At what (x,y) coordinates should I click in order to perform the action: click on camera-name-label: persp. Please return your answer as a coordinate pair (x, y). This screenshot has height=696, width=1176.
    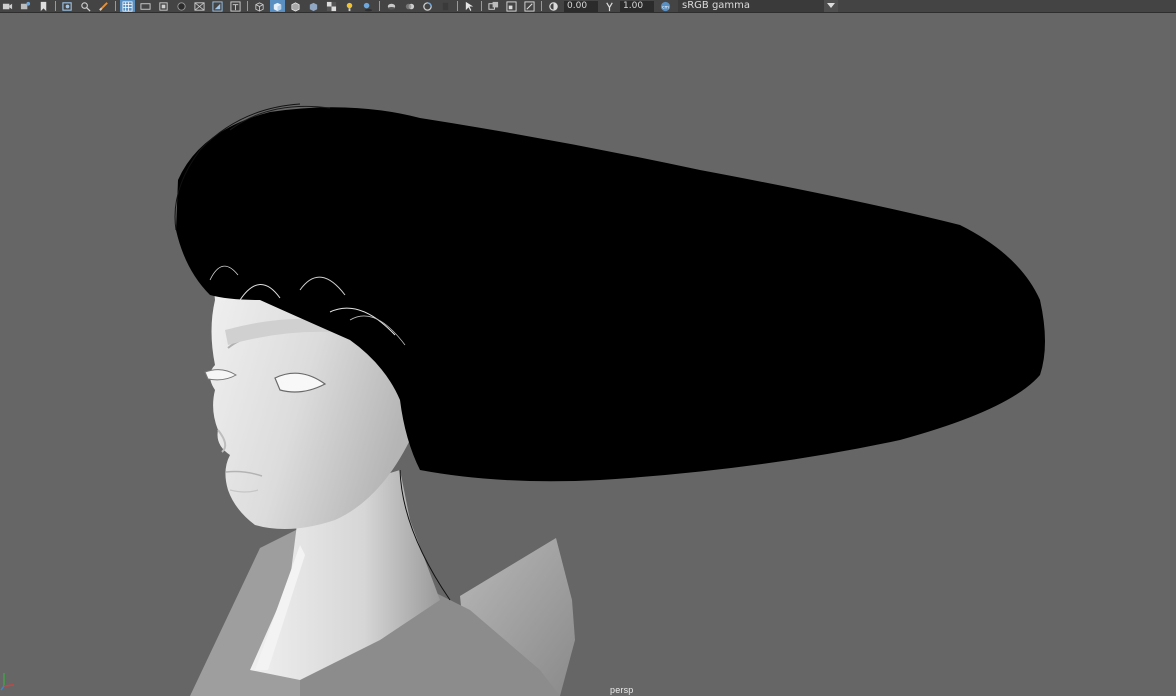
    Looking at the image, I should click on (622, 690).